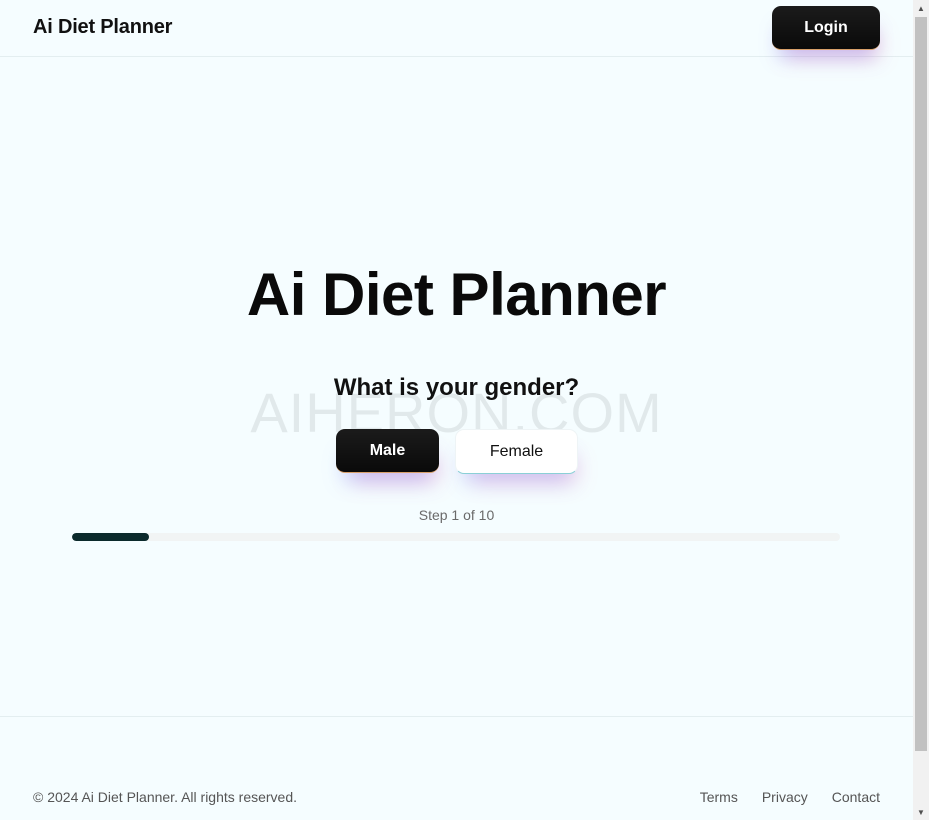 The height and width of the screenshot is (820, 929). I want to click on gender-option-female: Female, so click(516, 451).